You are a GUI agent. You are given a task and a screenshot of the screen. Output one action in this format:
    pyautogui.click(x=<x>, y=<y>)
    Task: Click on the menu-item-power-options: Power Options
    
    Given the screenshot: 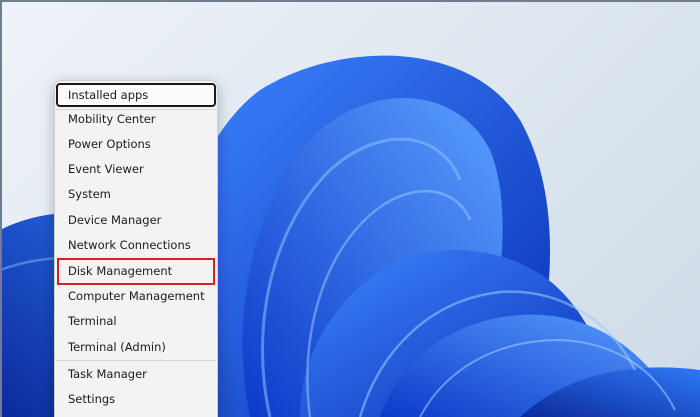 What is the action you would take?
    pyautogui.click(x=136, y=144)
    